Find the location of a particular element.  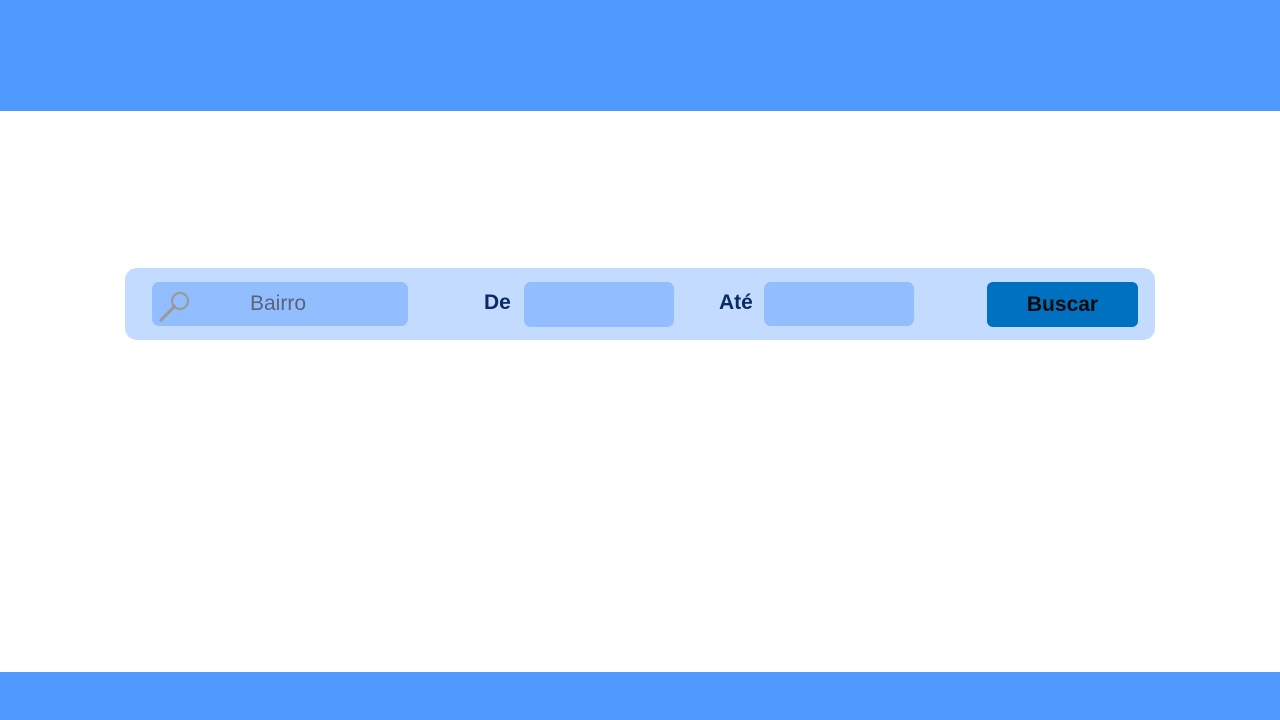

to-input is located at coordinates (839, 304).